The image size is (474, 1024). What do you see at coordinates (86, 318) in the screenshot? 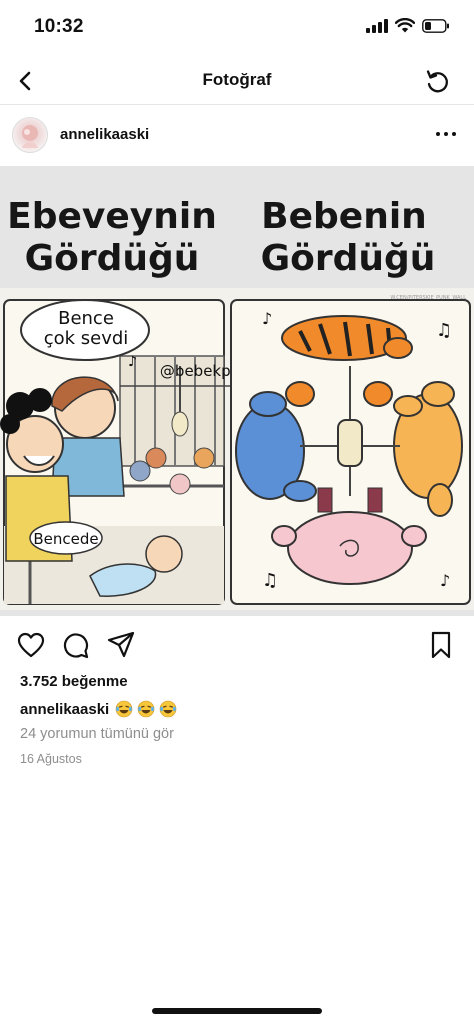
I see `speech-bubble-line1: Bence` at bounding box center [86, 318].